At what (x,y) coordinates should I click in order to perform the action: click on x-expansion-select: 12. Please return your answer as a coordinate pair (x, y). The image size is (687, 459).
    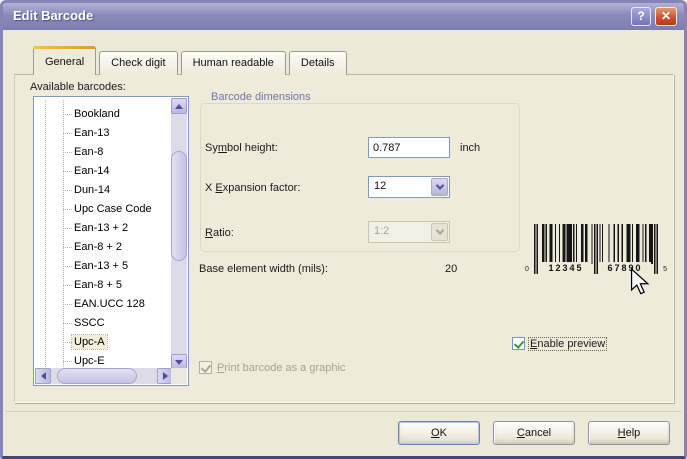
    Looking at the image, I should click on (409, 187).